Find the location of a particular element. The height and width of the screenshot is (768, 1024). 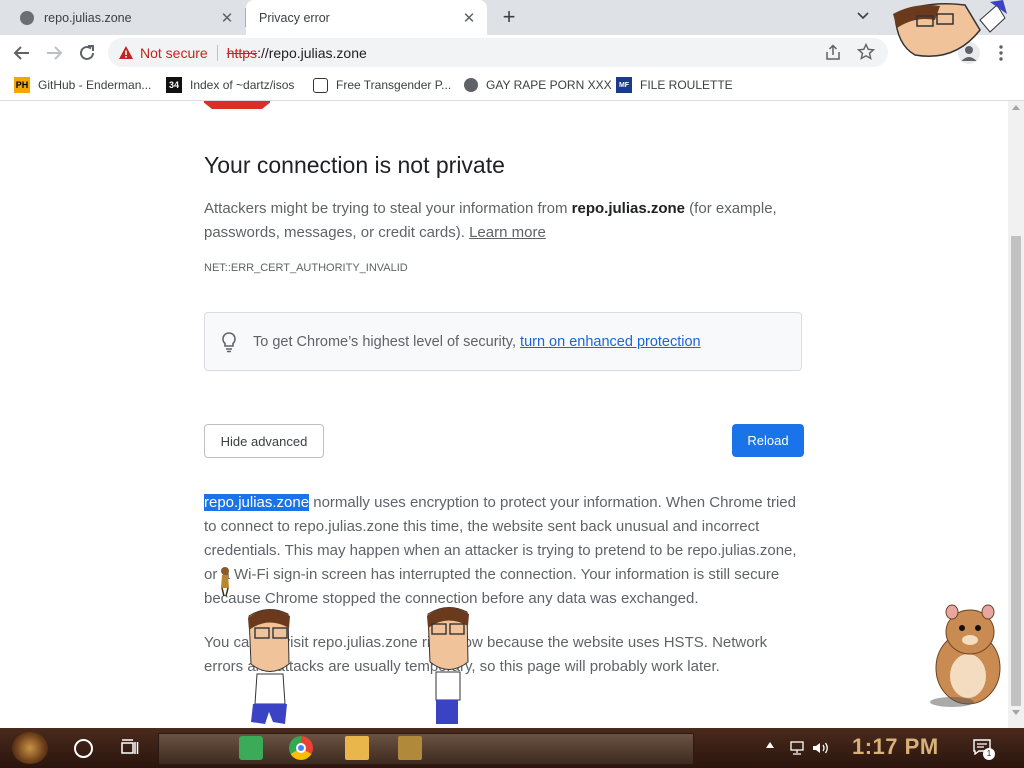

url-host: ://repo.julias.zone is located at coordinates (312, 52).